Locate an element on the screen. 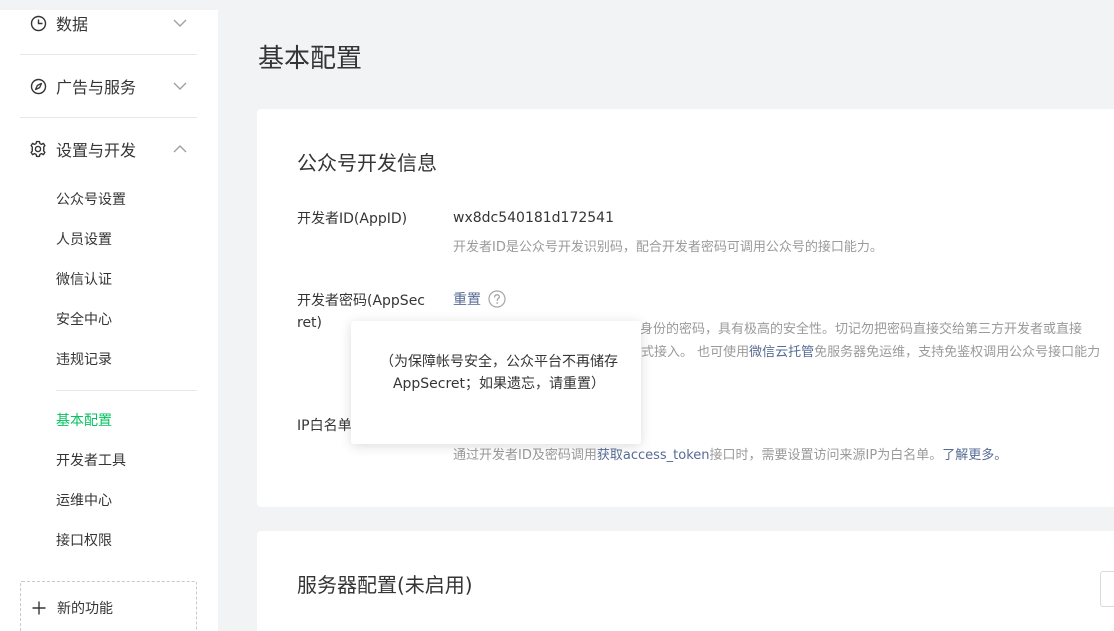 The height and width of the screenshot is (631, 1114). ip-tip-middle: 接口时，需要设置访问来源IP为白名单。 is located at coordinates (826, 455).